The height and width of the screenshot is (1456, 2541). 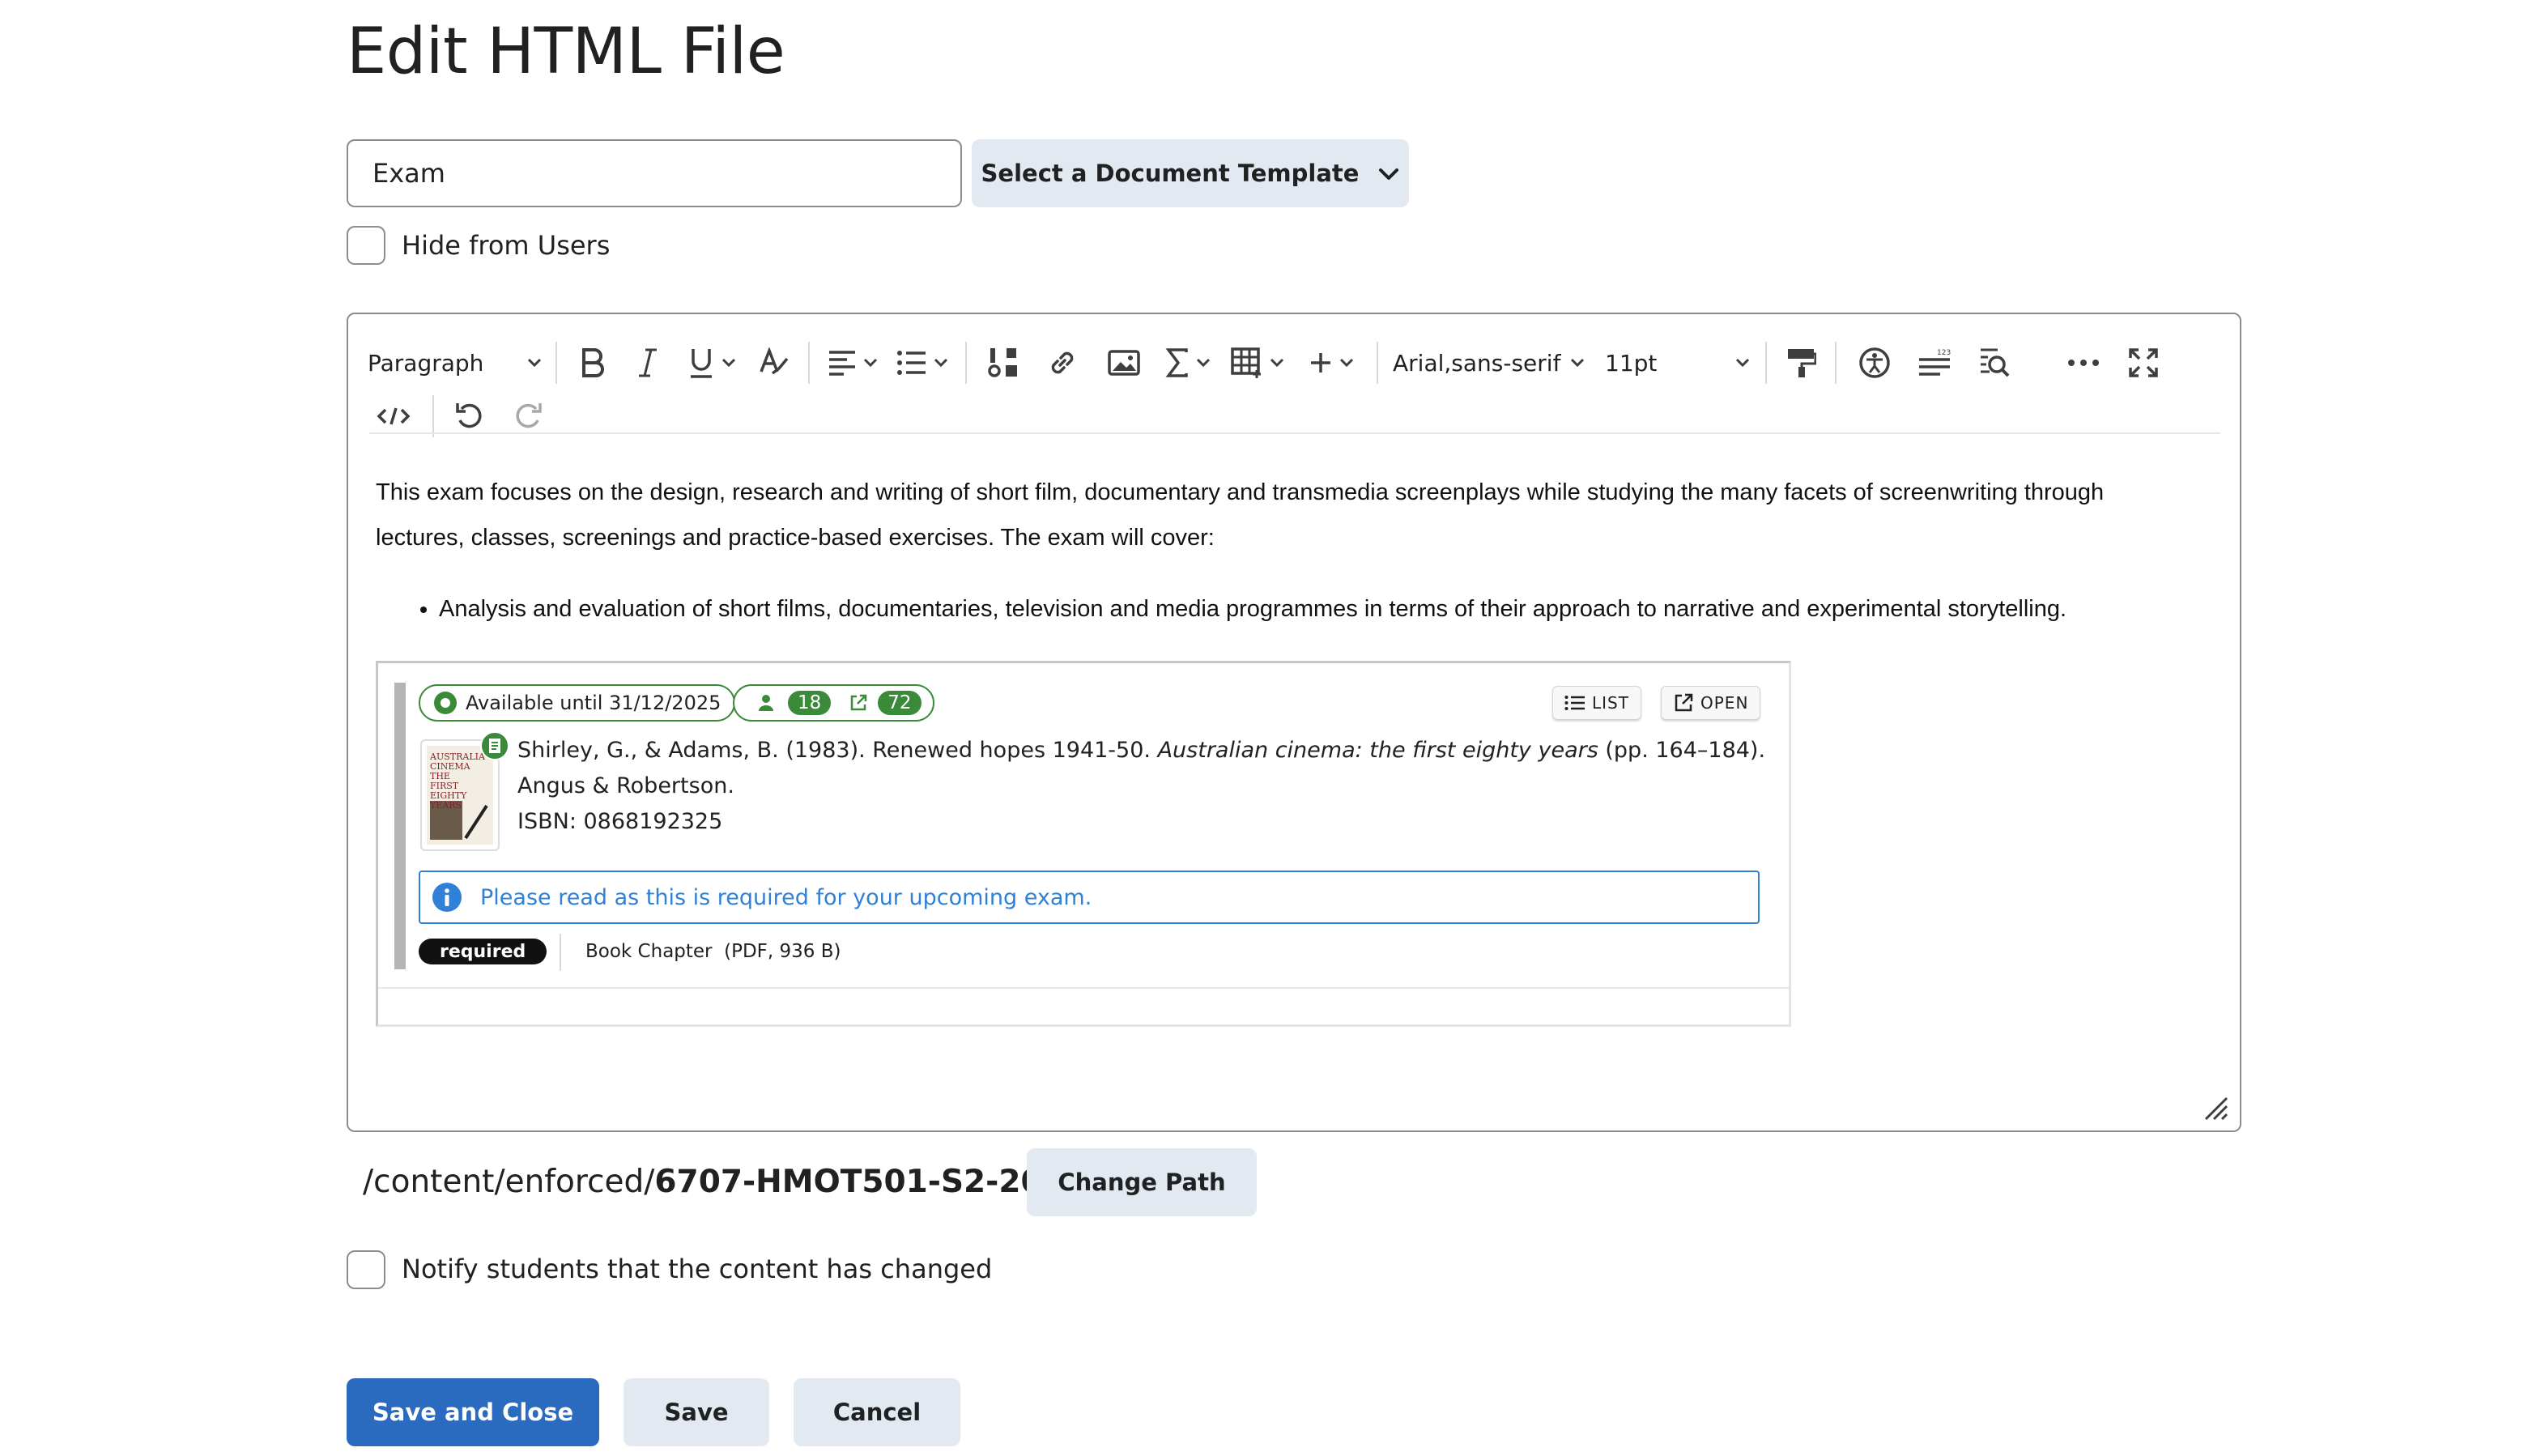 I want to click on change-path-button: Change Path, so click(x=1142, y=1182).